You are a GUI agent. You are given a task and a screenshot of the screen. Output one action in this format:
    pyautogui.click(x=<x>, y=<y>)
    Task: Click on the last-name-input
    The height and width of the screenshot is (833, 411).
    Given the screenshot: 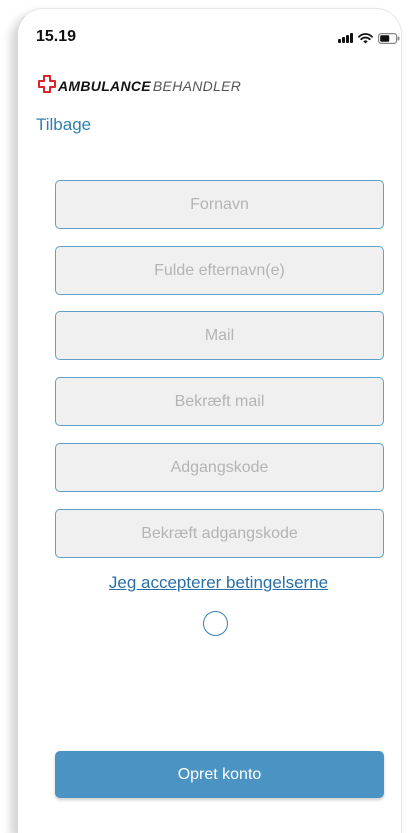 What is the action you would take?
    pyautogui.click(x=219, y=270)
    